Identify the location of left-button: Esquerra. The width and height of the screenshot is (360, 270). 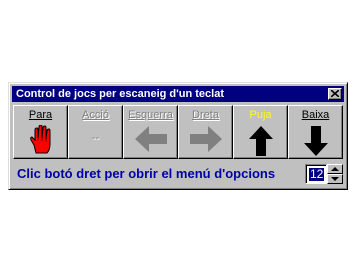
(150, 132).